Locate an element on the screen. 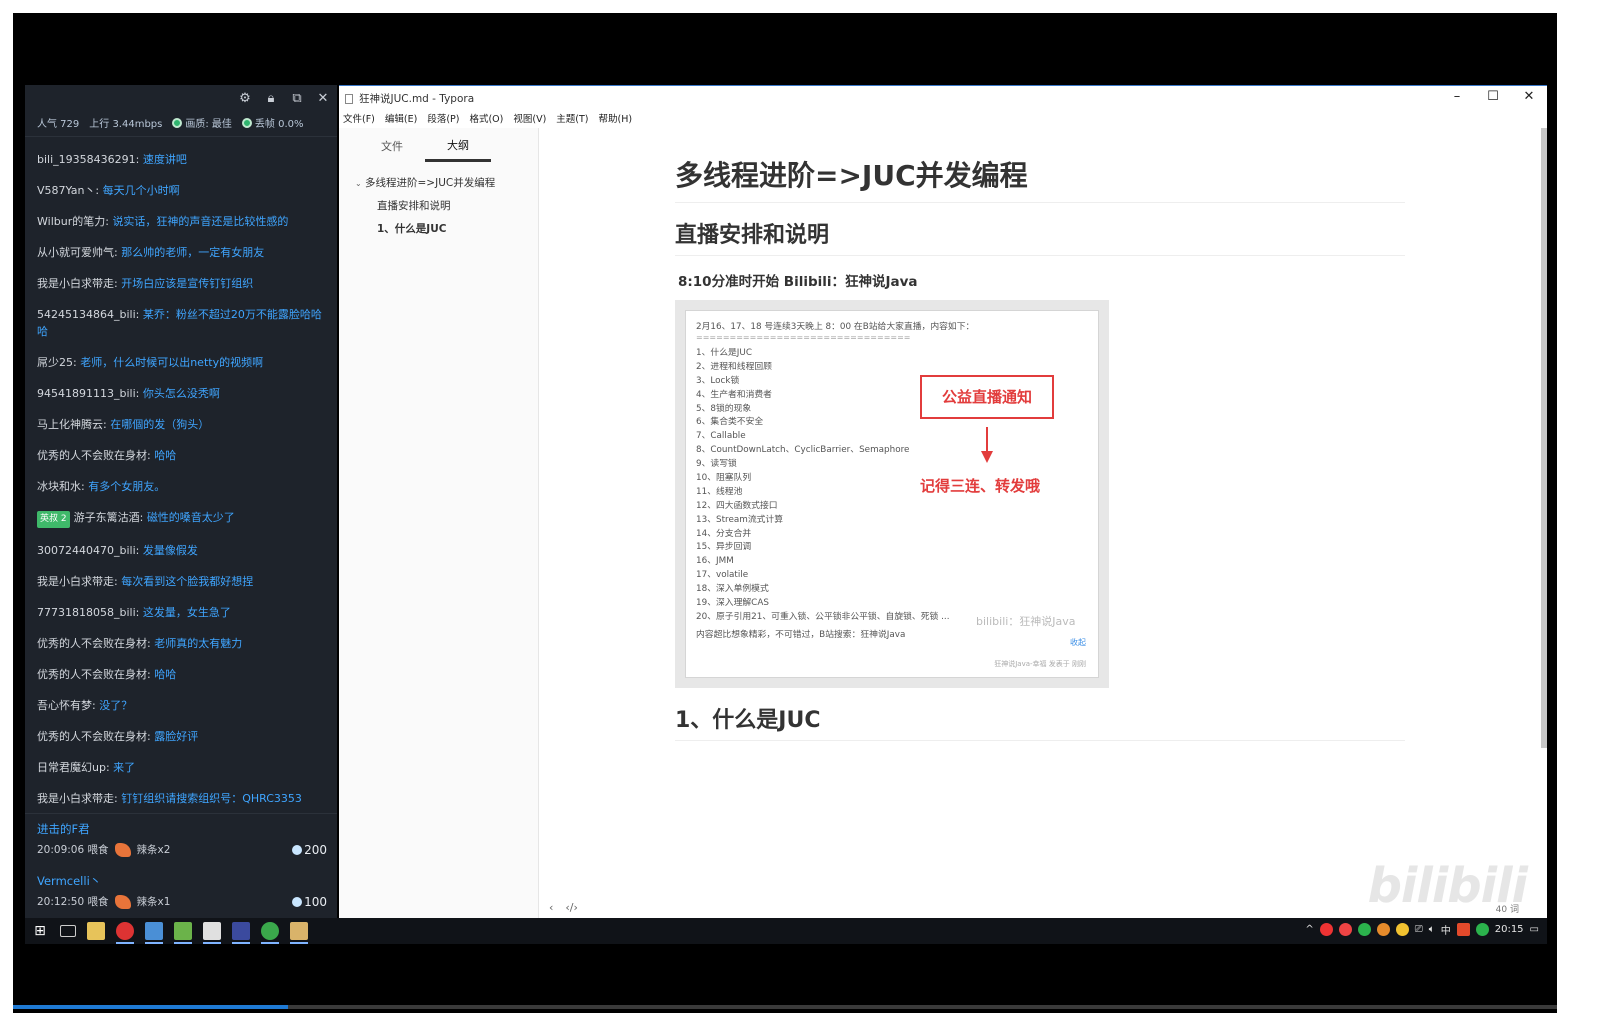  minimize-icon: – is located at coordinates (1457, 97).